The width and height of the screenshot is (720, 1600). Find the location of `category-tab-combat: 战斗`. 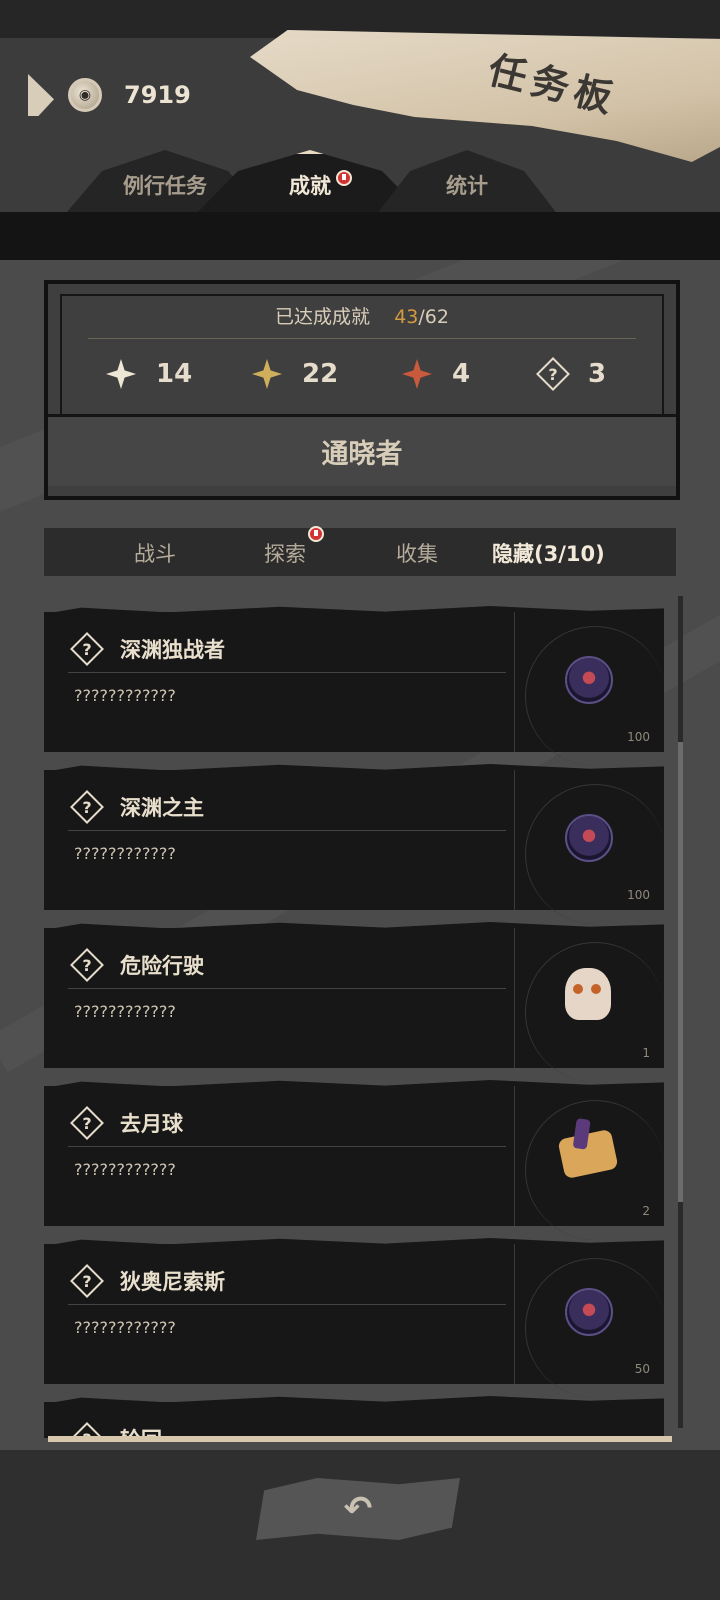

category-tab-combat: 战斗 is located at coordinates (155, 553).